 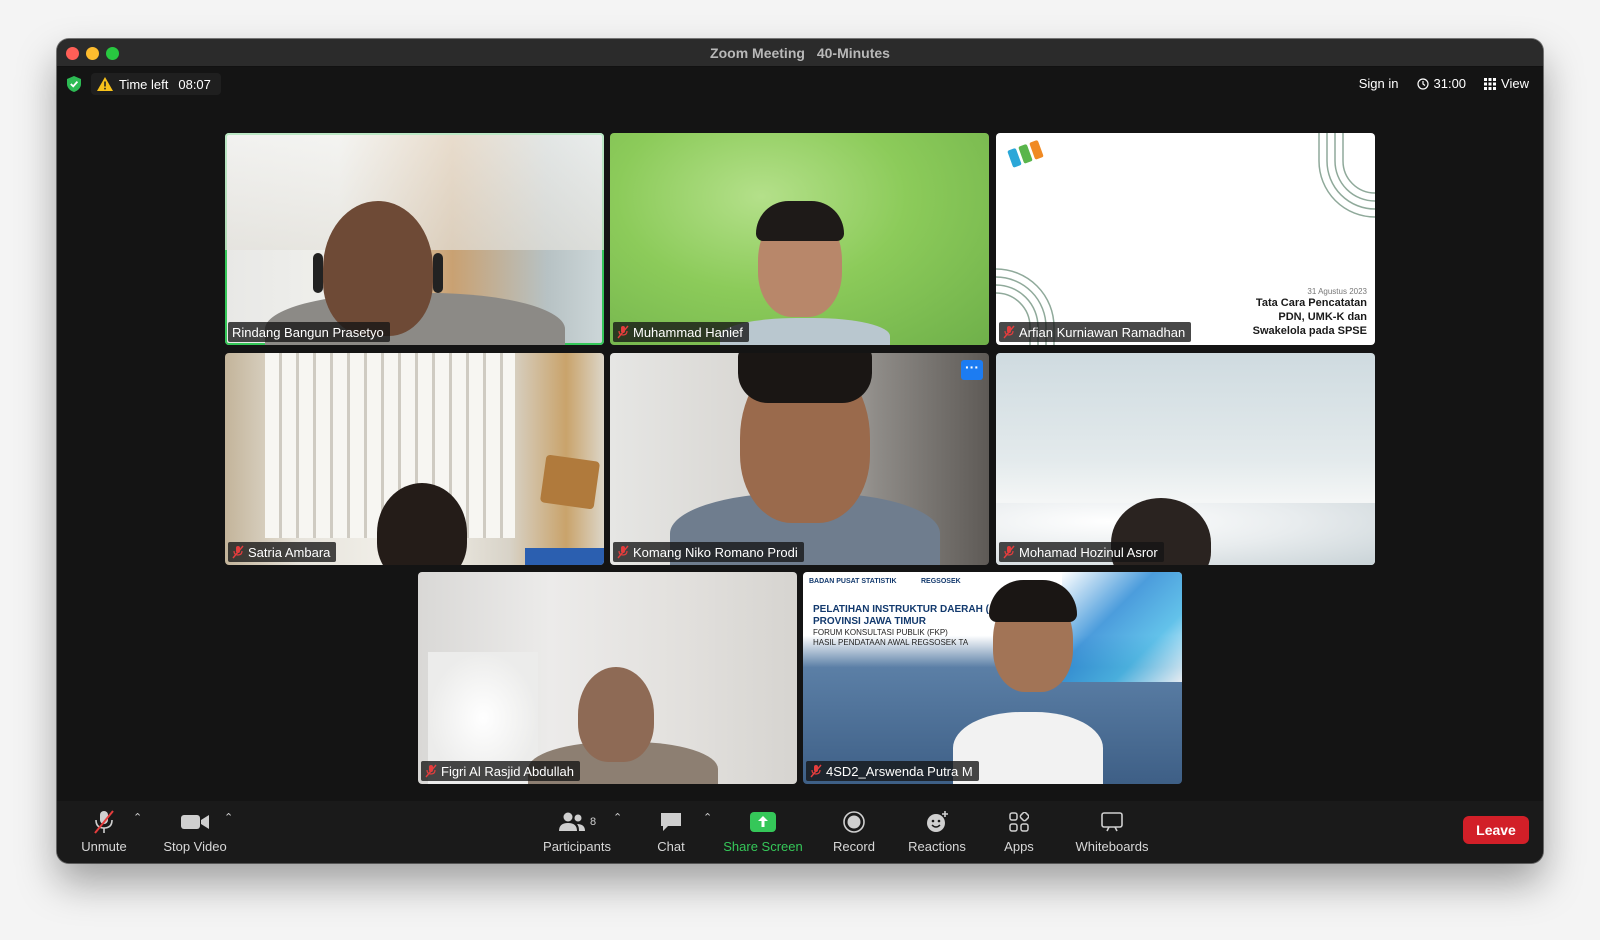 I want to click on wall-shelf, so click(x=570, y=482).